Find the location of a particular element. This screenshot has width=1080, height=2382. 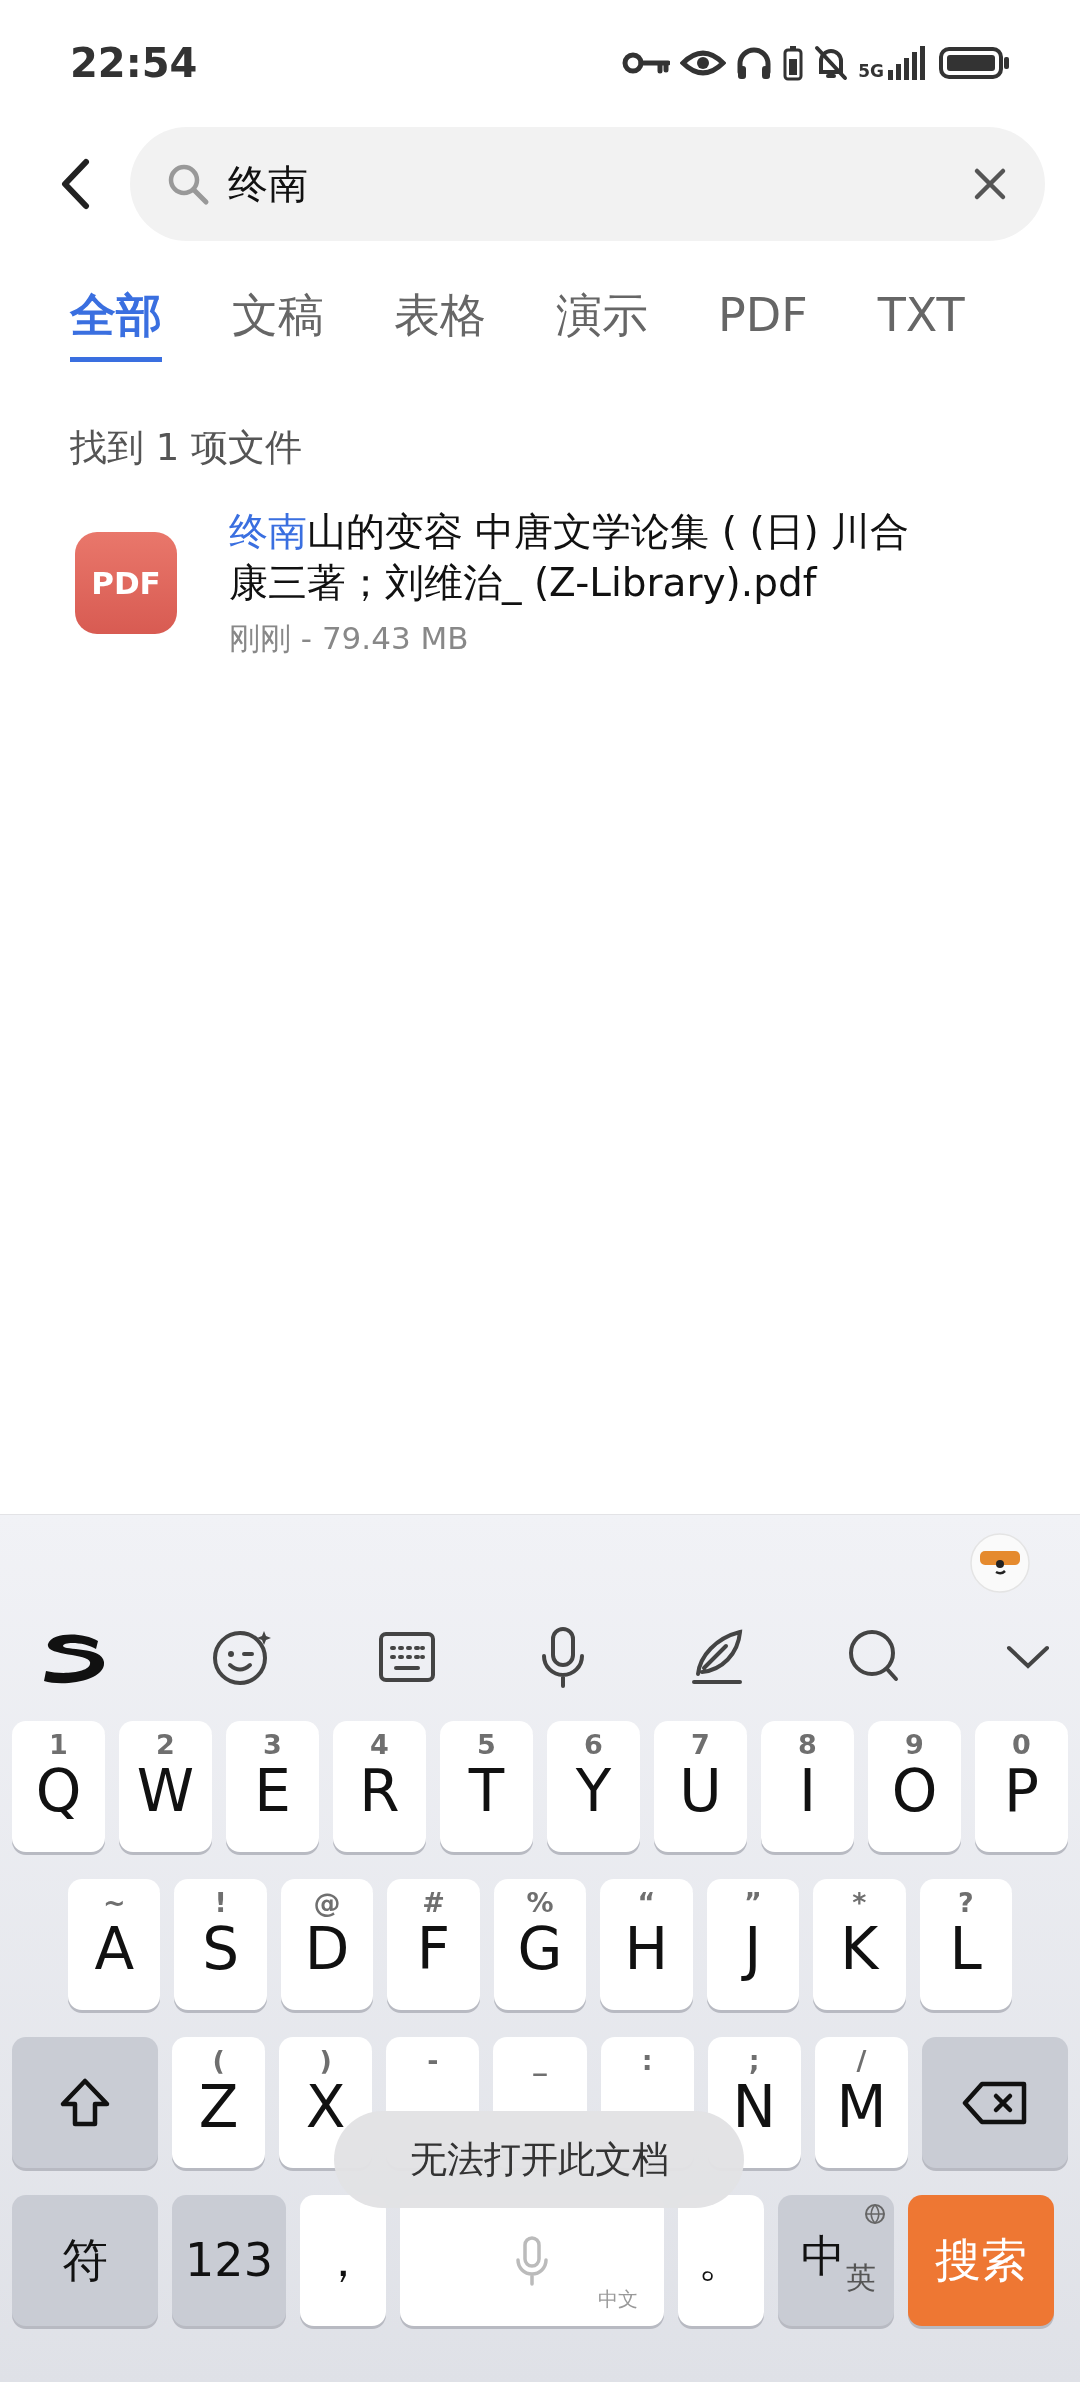

keyboard-key: ” J is located at coordinates (753, 1944).